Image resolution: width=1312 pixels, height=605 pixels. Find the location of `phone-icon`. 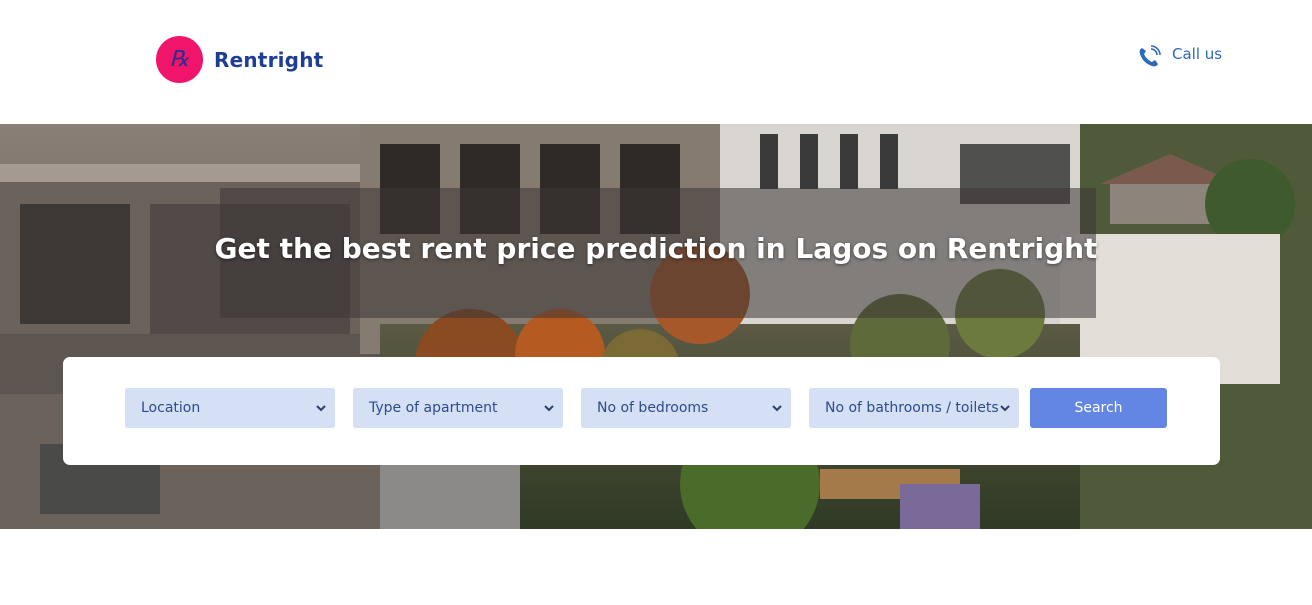

phone-icon is located at coordinates (1150, 56).